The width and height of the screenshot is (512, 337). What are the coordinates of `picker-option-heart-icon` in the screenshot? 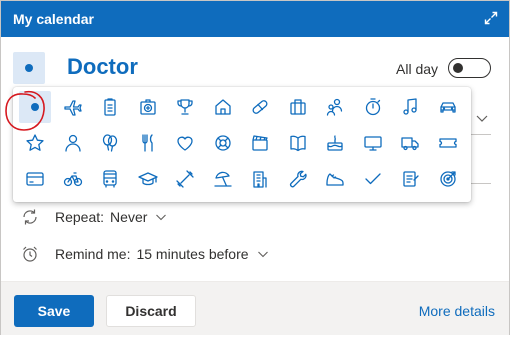 It's located at (185, 143).